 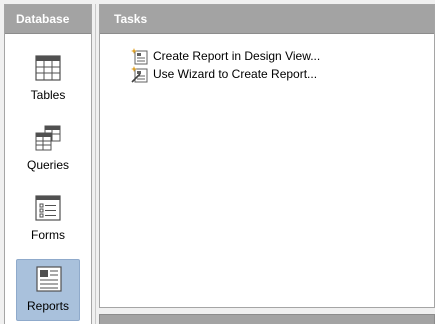 I want to click on sidebar-item-forms: Forms, so click(x=48, y=220).